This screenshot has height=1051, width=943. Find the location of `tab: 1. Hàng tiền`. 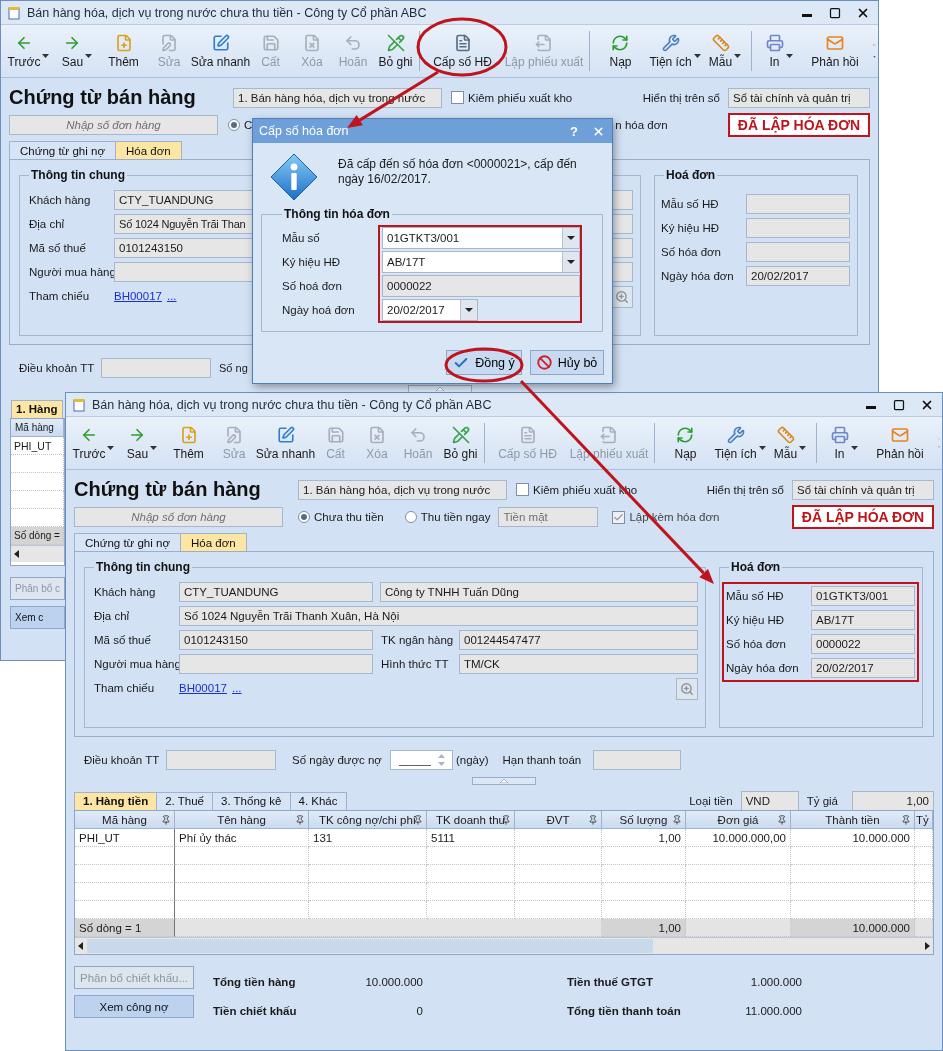

tab: 1. Hàng tiền is located at coordinates (116, 800).